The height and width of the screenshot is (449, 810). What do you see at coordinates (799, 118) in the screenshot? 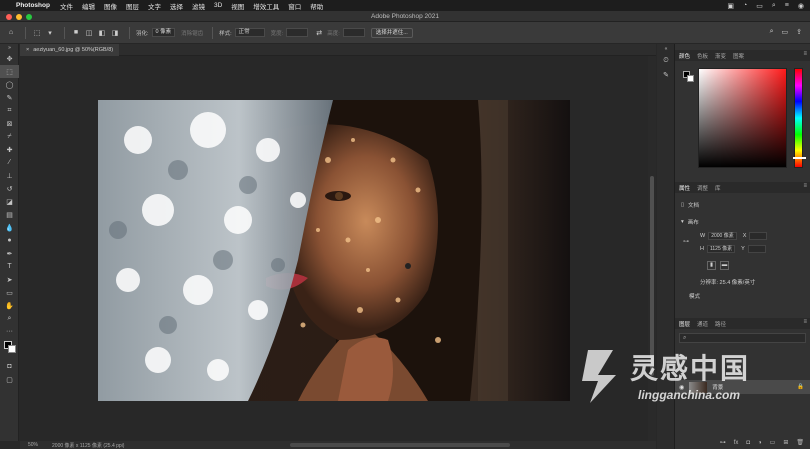
I see `hue-slider` at bounding box center [799, 118].